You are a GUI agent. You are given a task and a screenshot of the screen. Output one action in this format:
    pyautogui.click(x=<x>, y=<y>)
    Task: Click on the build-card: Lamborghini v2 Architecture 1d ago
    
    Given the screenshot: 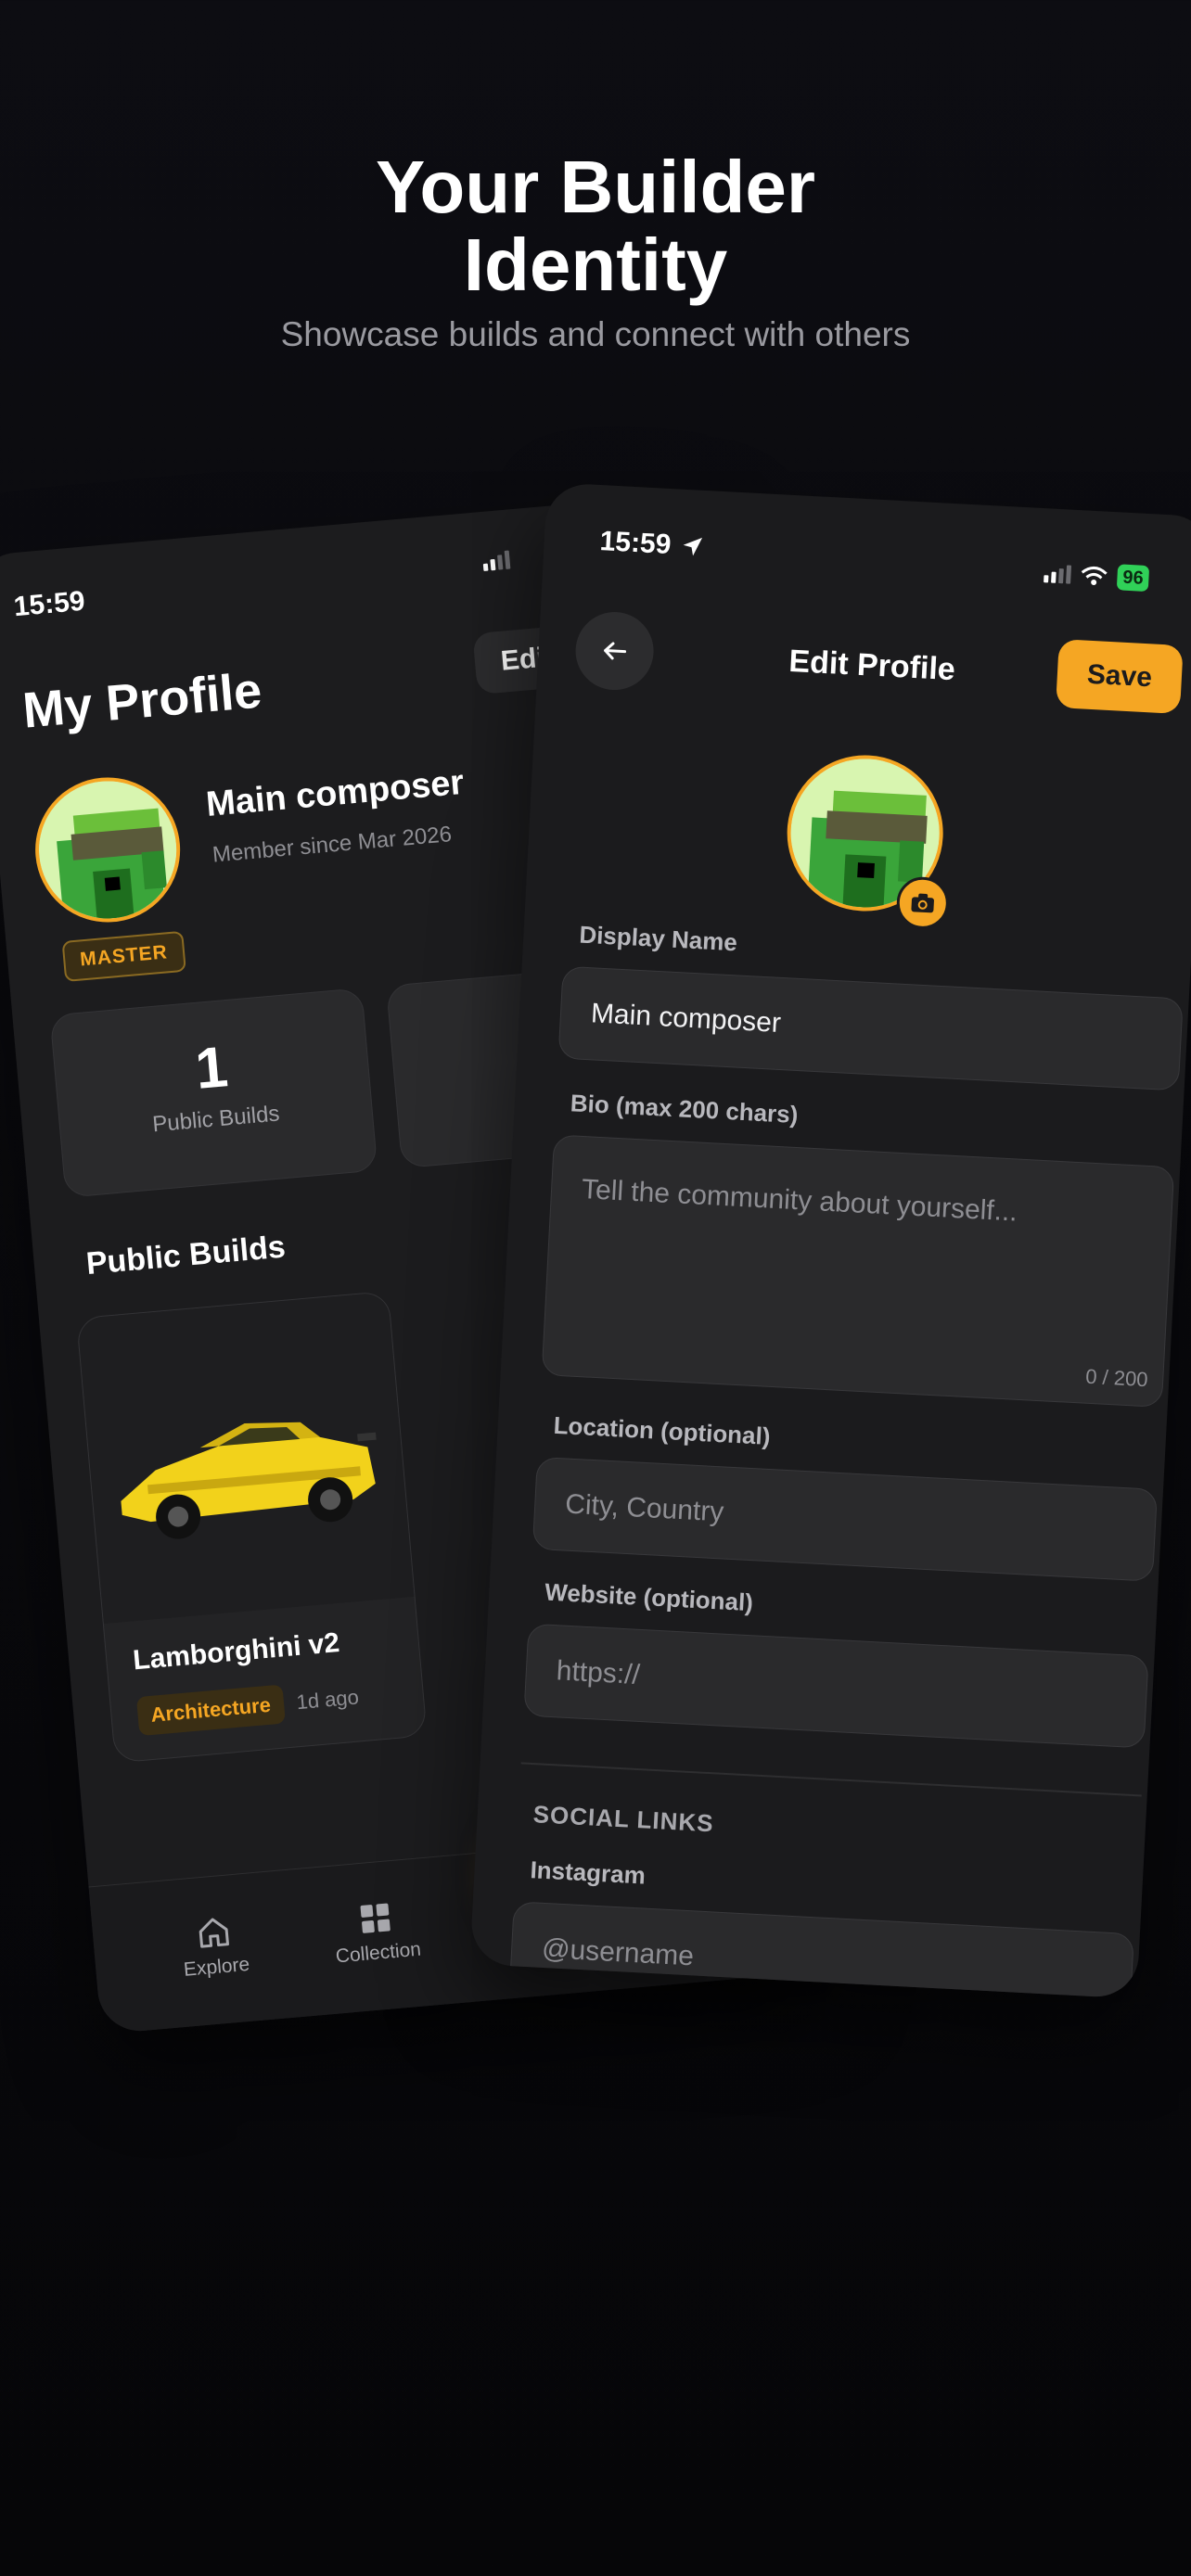 What is the action you would take?
    pyautogui.click(x=252, y=1527)
    